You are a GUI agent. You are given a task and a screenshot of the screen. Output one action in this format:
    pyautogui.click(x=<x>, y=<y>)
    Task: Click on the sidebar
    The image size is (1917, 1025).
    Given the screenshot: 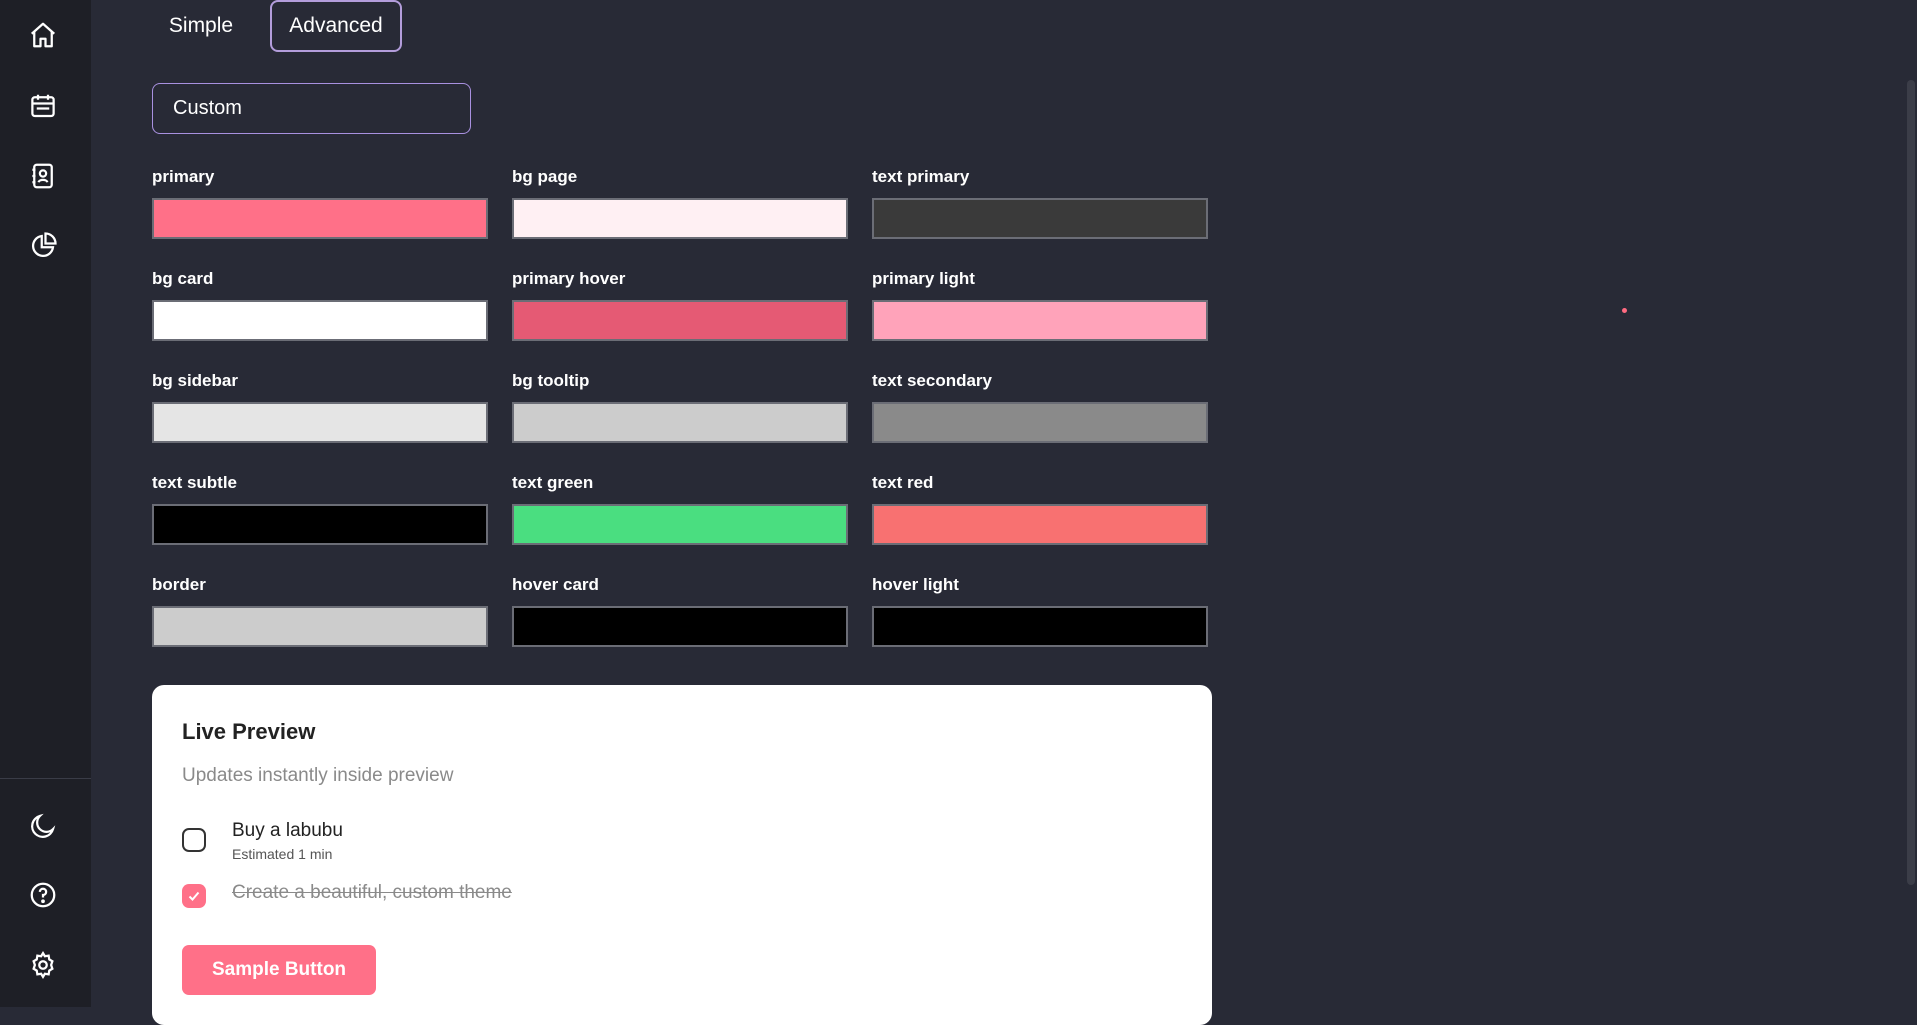 What is the action you would take?
    pyautogui.click(x=45, y=503)
    